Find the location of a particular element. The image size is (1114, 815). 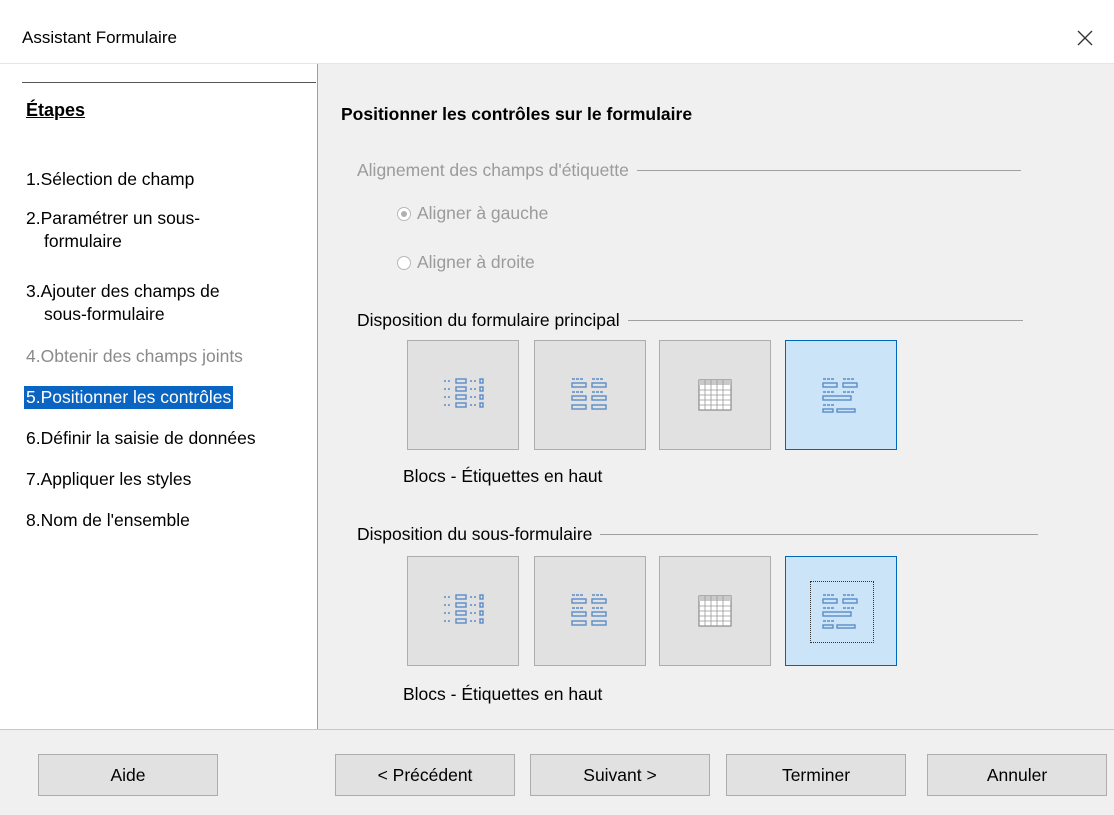

step-number: 7. is located at coordinates (33, 479).